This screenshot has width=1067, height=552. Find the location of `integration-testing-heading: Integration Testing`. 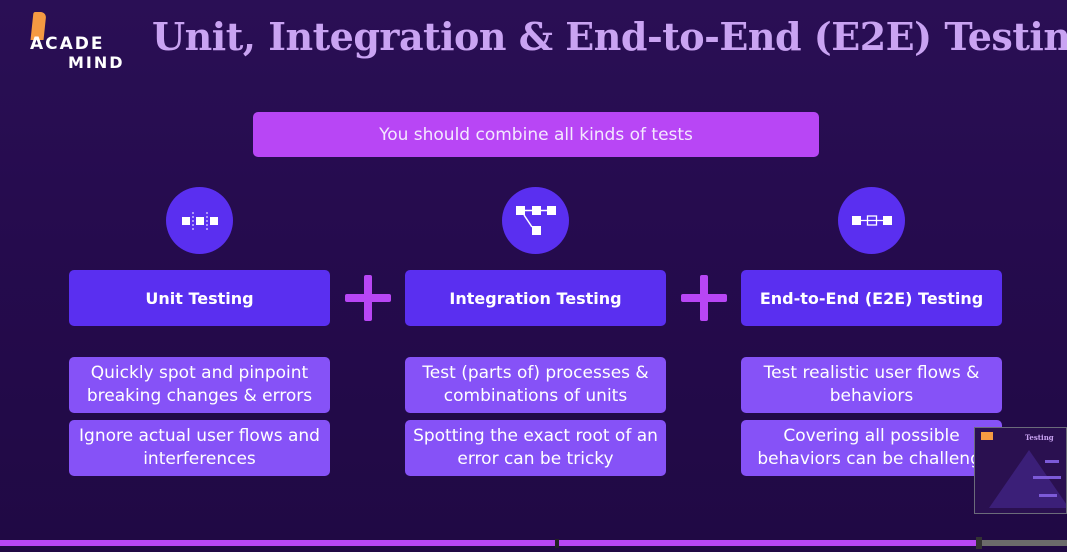

integration-testing-heading: Integration Testing is located at coordinates (535, 298).